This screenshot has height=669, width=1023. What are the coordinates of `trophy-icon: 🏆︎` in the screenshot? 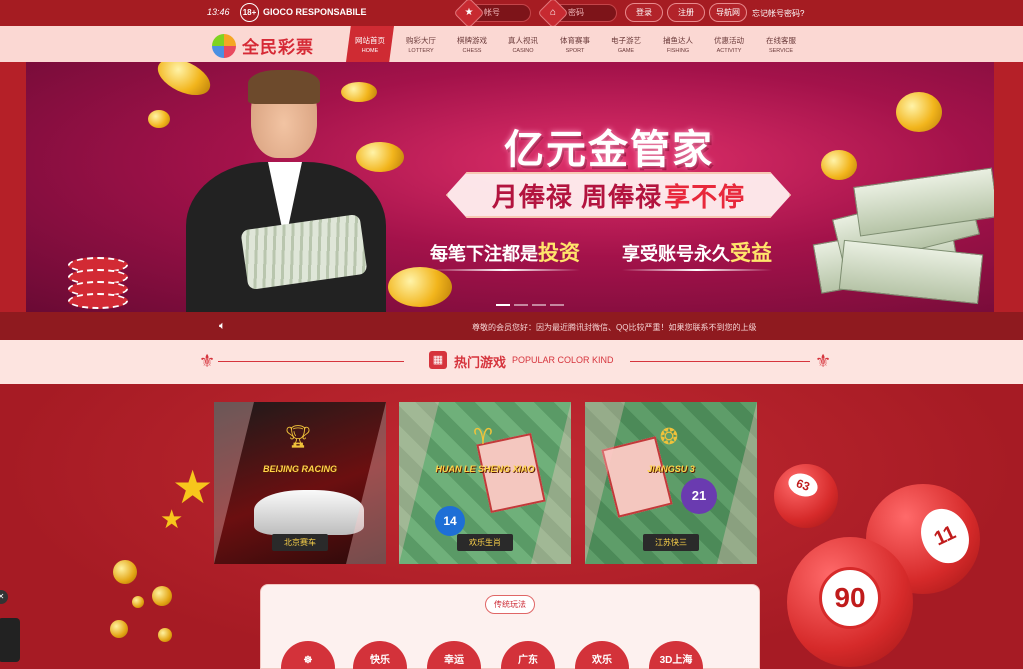 It's located at (298, 436).